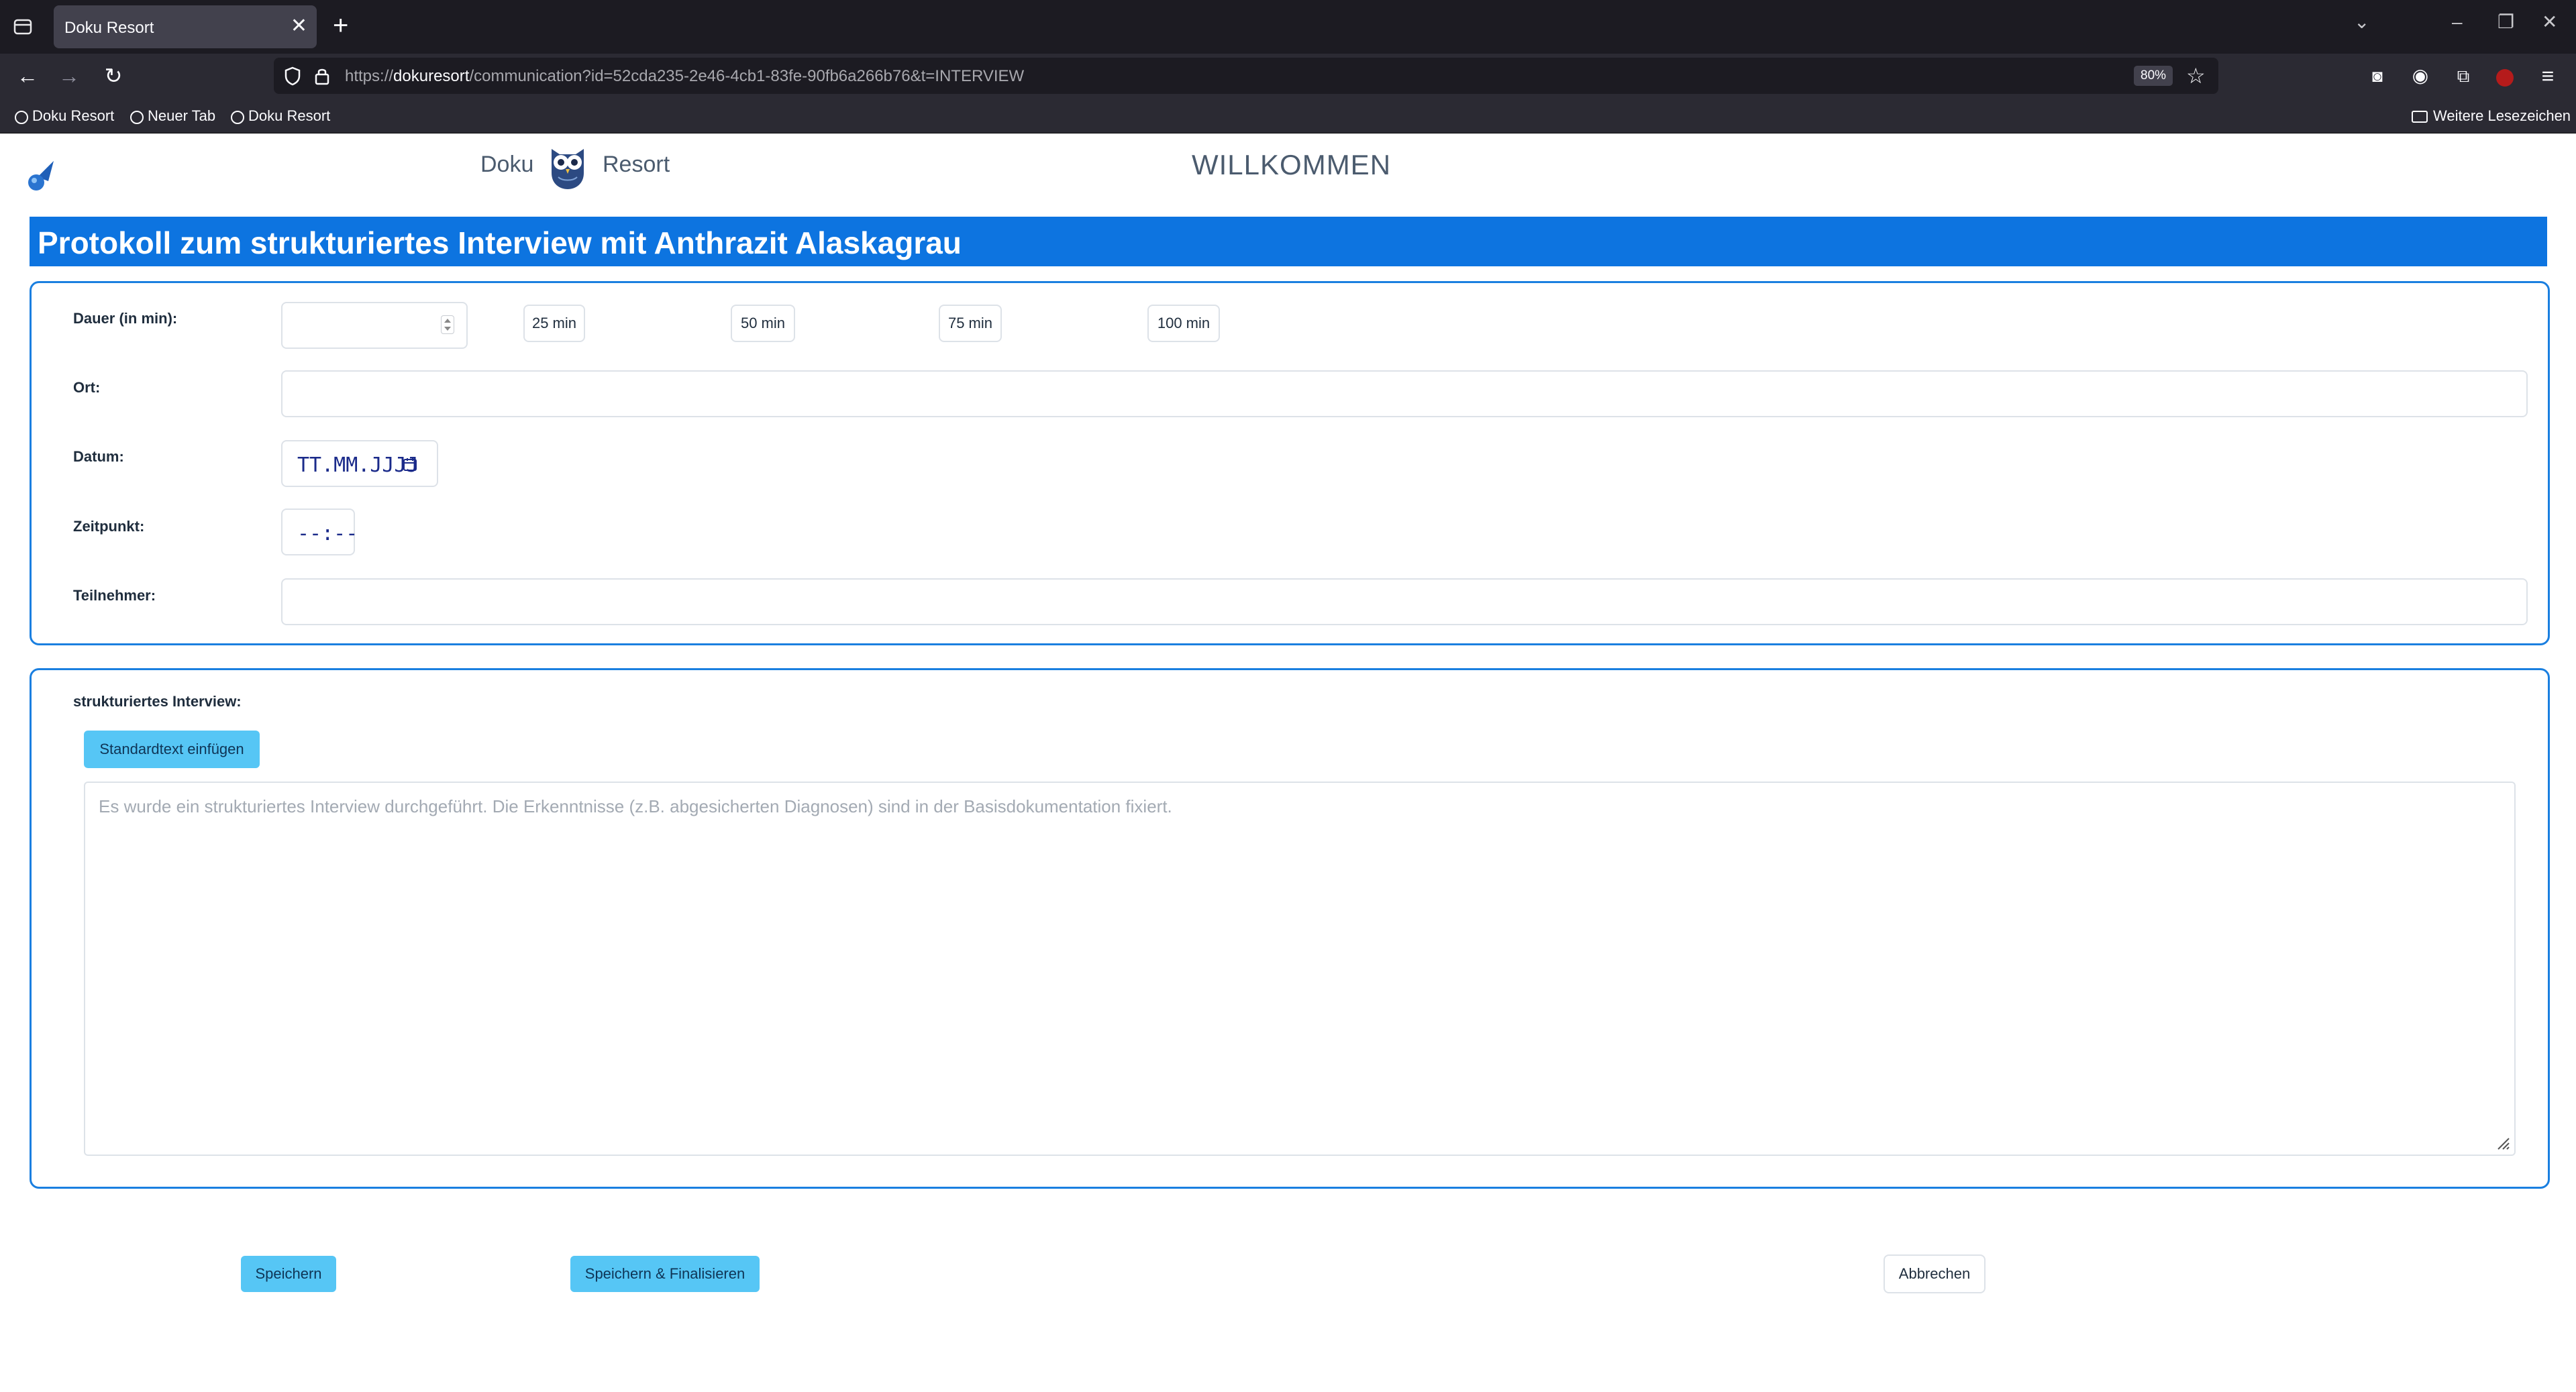  I want to click on date-input: TT.MM.JJJJ, so click(359, 463).